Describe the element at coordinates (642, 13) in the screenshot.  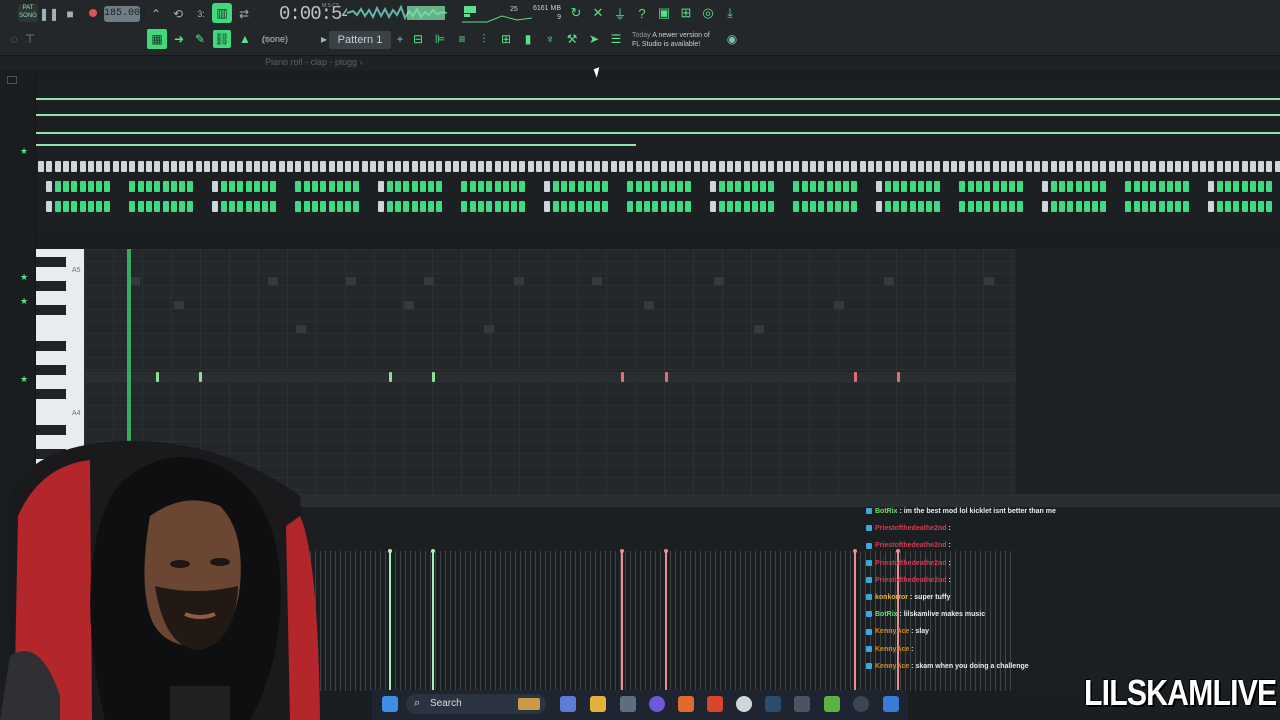
I see `help-icon: ?` at that location.